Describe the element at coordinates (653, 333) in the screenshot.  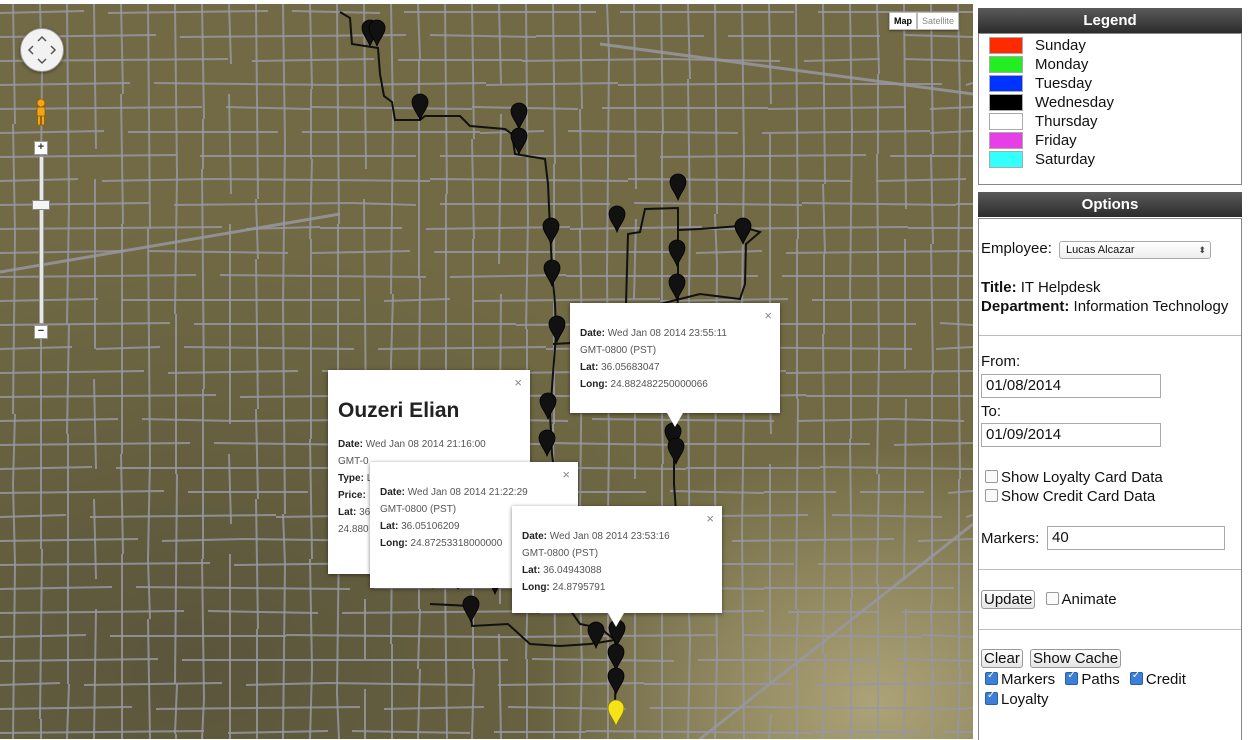
I see `infowindow-date-line: Date: Wed Jan 08 2014 23:55:11` at that location.